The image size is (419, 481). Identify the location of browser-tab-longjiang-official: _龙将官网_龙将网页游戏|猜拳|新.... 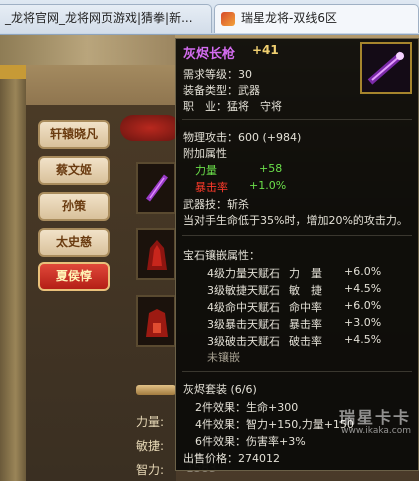
(106, 18).